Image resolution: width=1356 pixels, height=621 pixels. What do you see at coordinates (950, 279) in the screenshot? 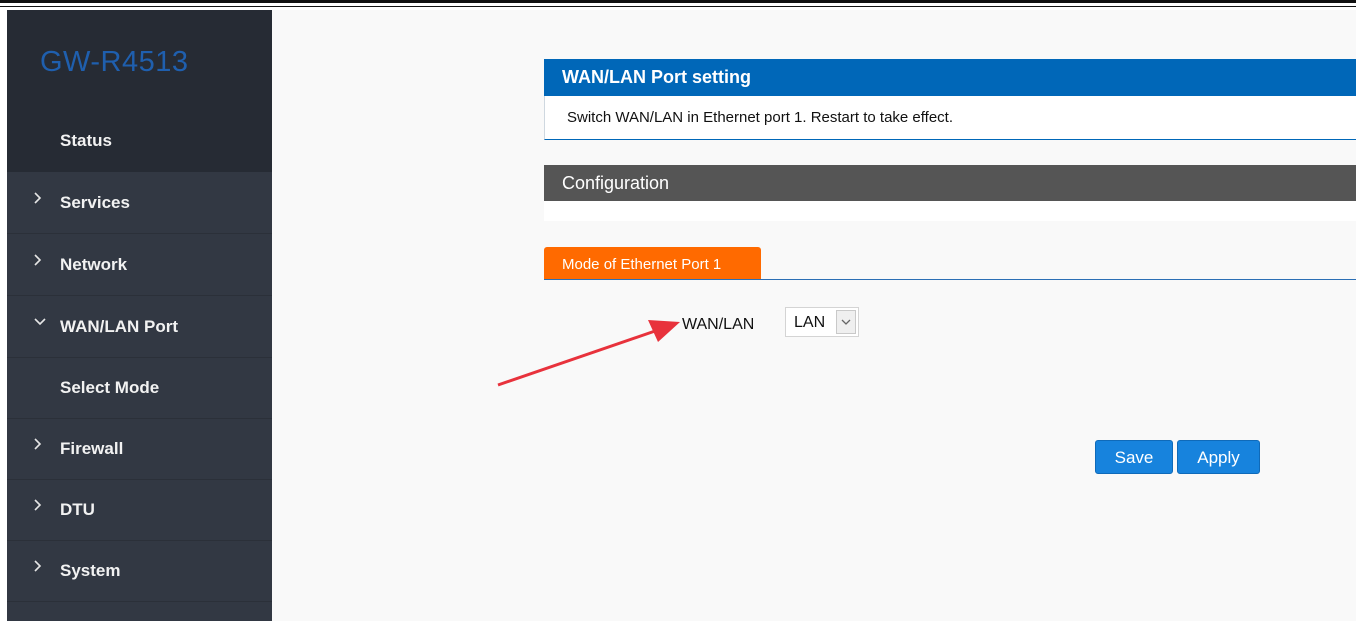
I see `tab-underline` at bounding box center [950, 279].